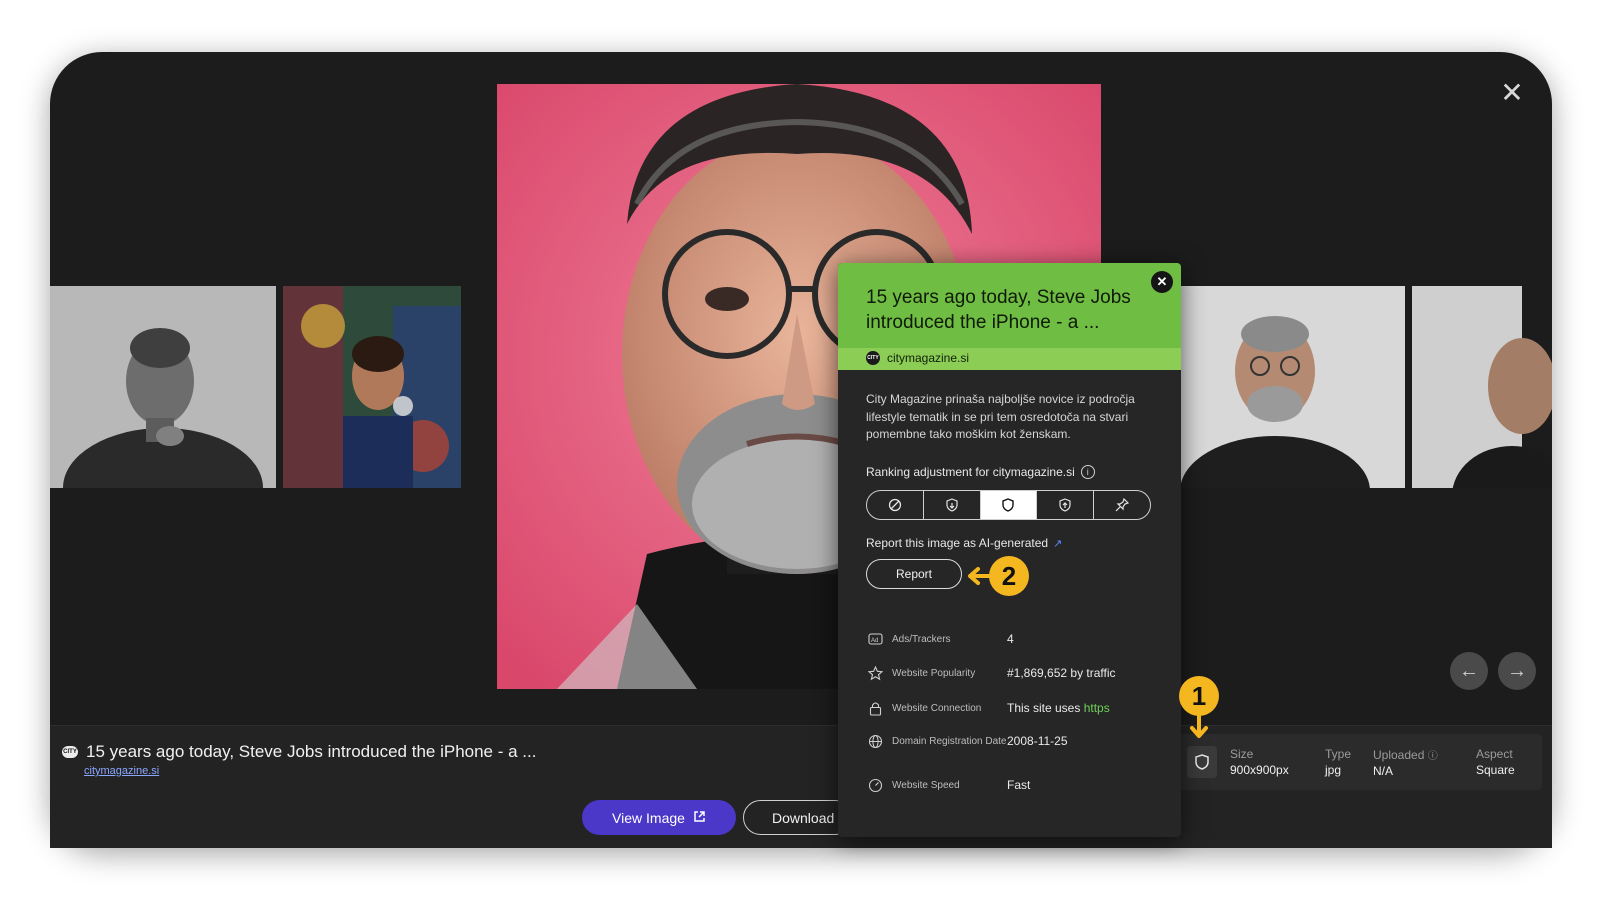 This screenshot has width=1600, height=900. I want to click on ranking-block-button, so click(895, 505).